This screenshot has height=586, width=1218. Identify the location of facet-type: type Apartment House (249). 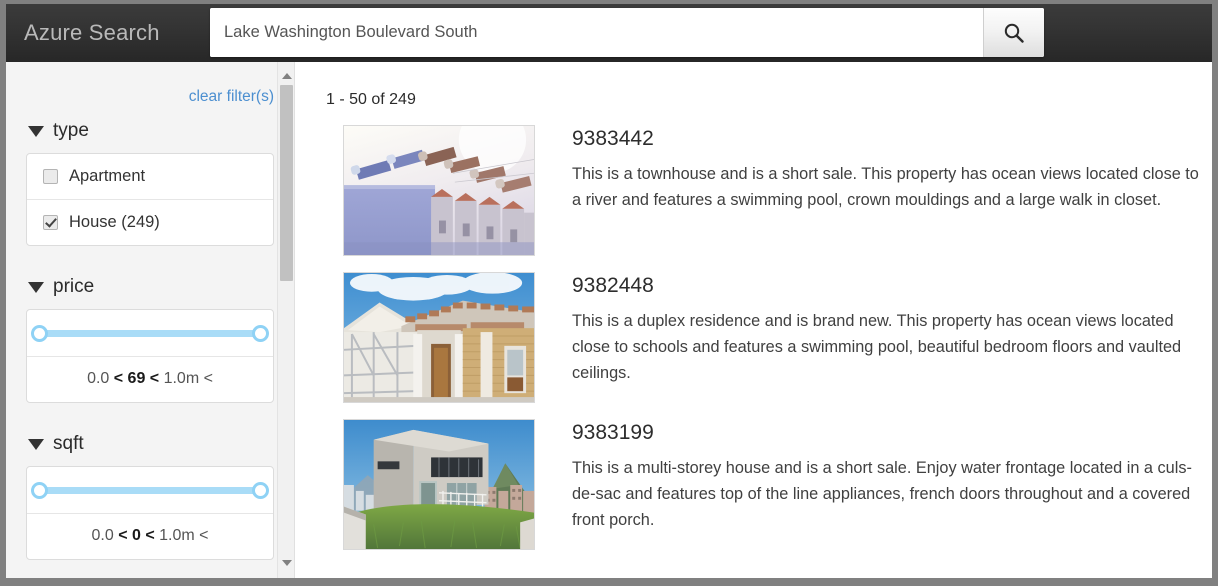
(150, 183).